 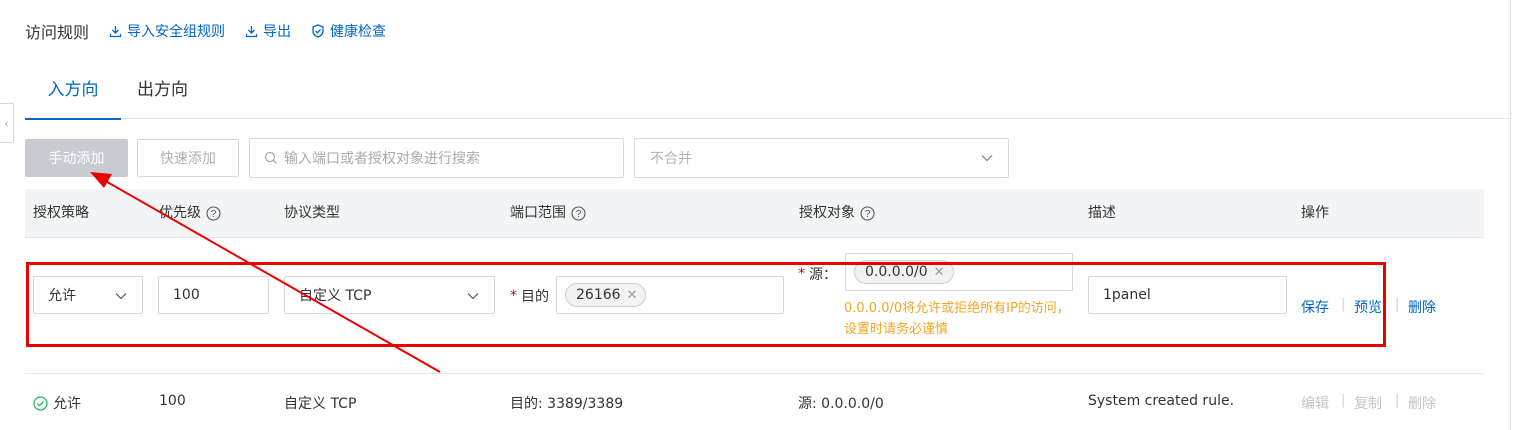 I want to click on port-range-input: 26166 ✕, so click(x=670, y=295).